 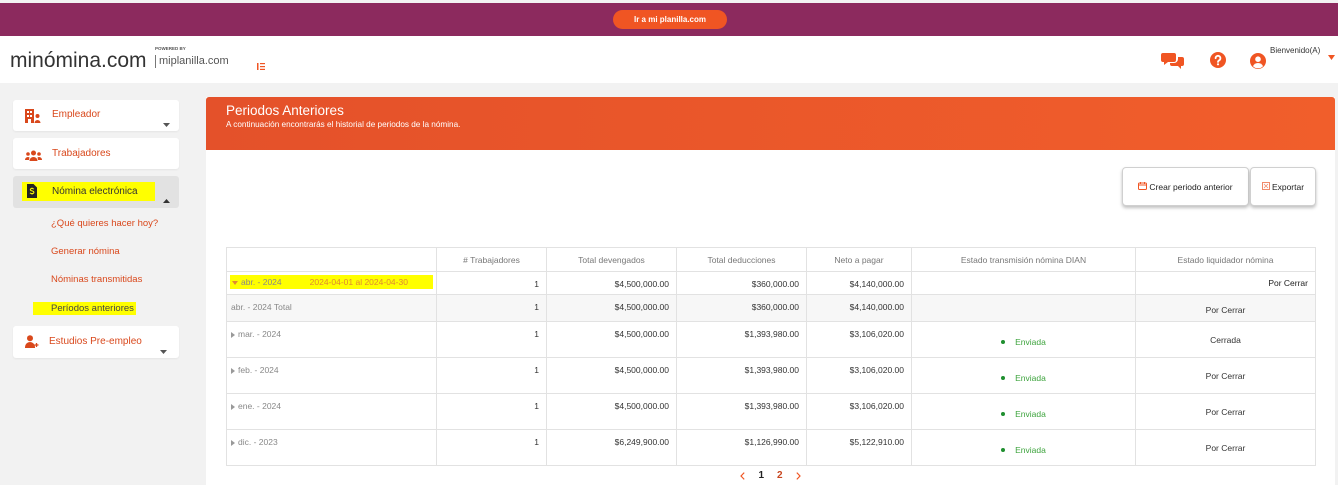 What do you see at coordinates (166, 199) in the screenshot?
I see `chevron-up-icon` at bounding box center [166, 199].